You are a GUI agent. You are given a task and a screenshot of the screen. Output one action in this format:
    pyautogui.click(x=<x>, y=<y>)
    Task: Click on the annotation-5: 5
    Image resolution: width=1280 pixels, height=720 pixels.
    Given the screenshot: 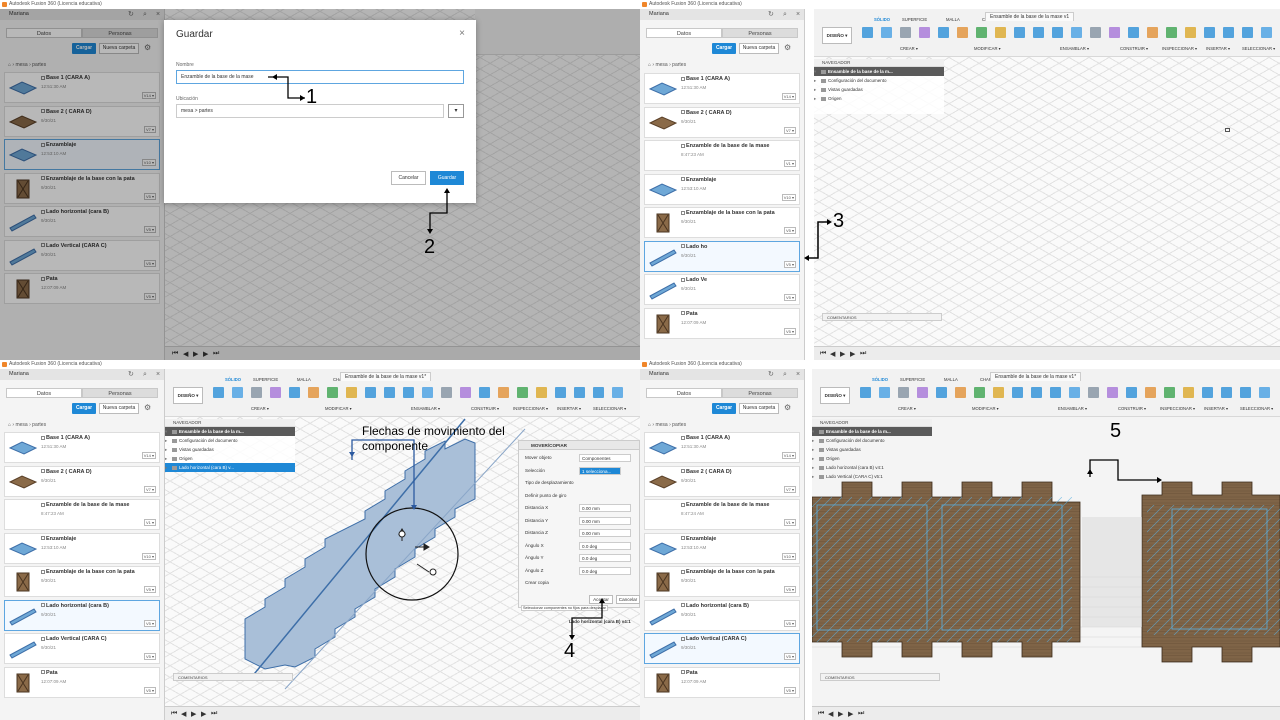 What is the action you would take?
    pyautogui.click(x=1116, y=431)
    